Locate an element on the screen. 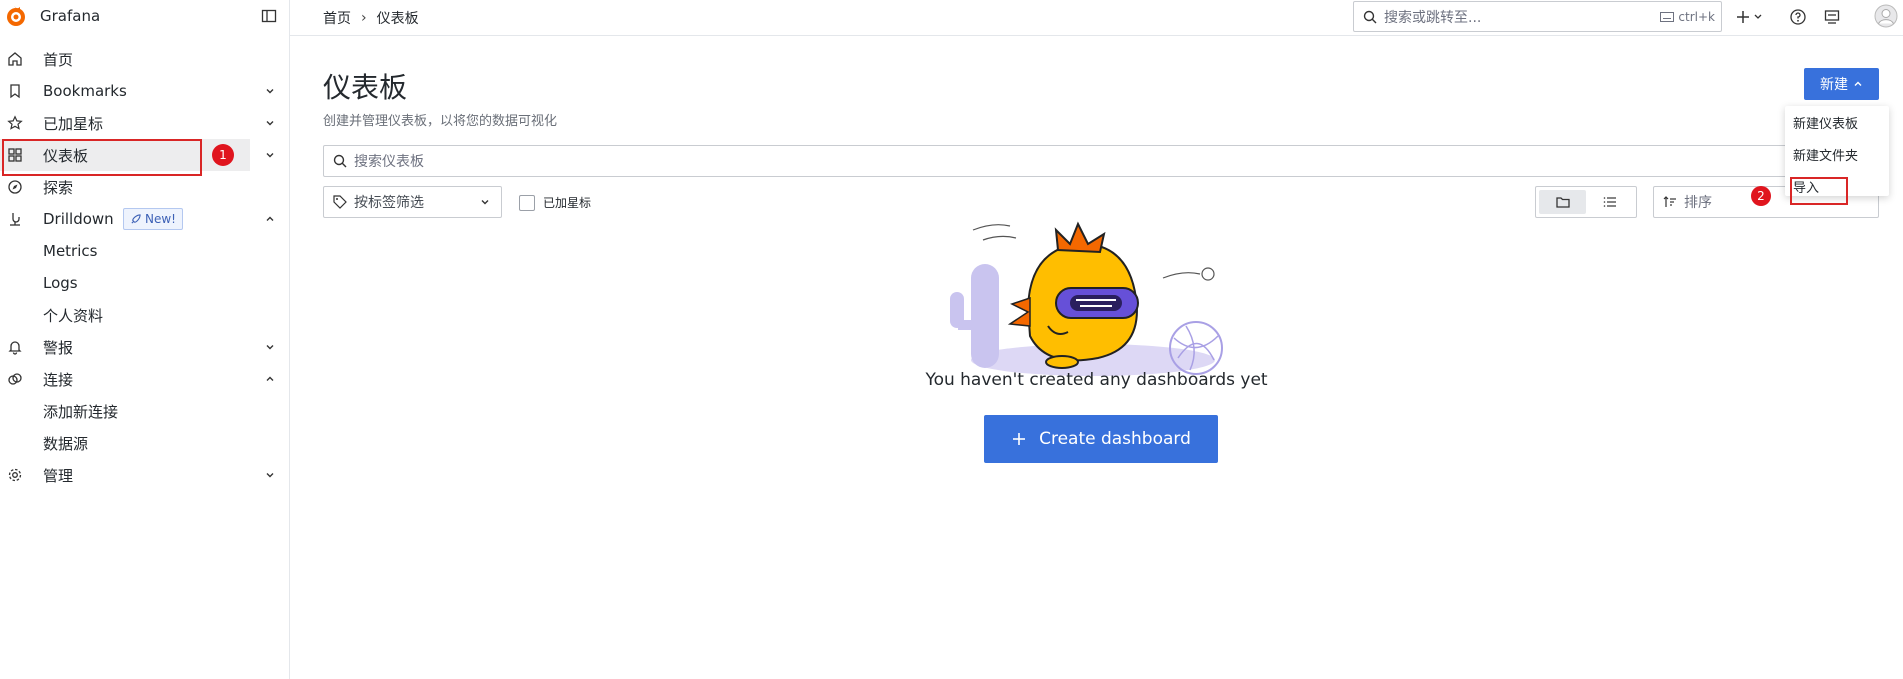 The width and height of the screenshot is (1903, 679). list-icon is located at coordinates (1610, 202).